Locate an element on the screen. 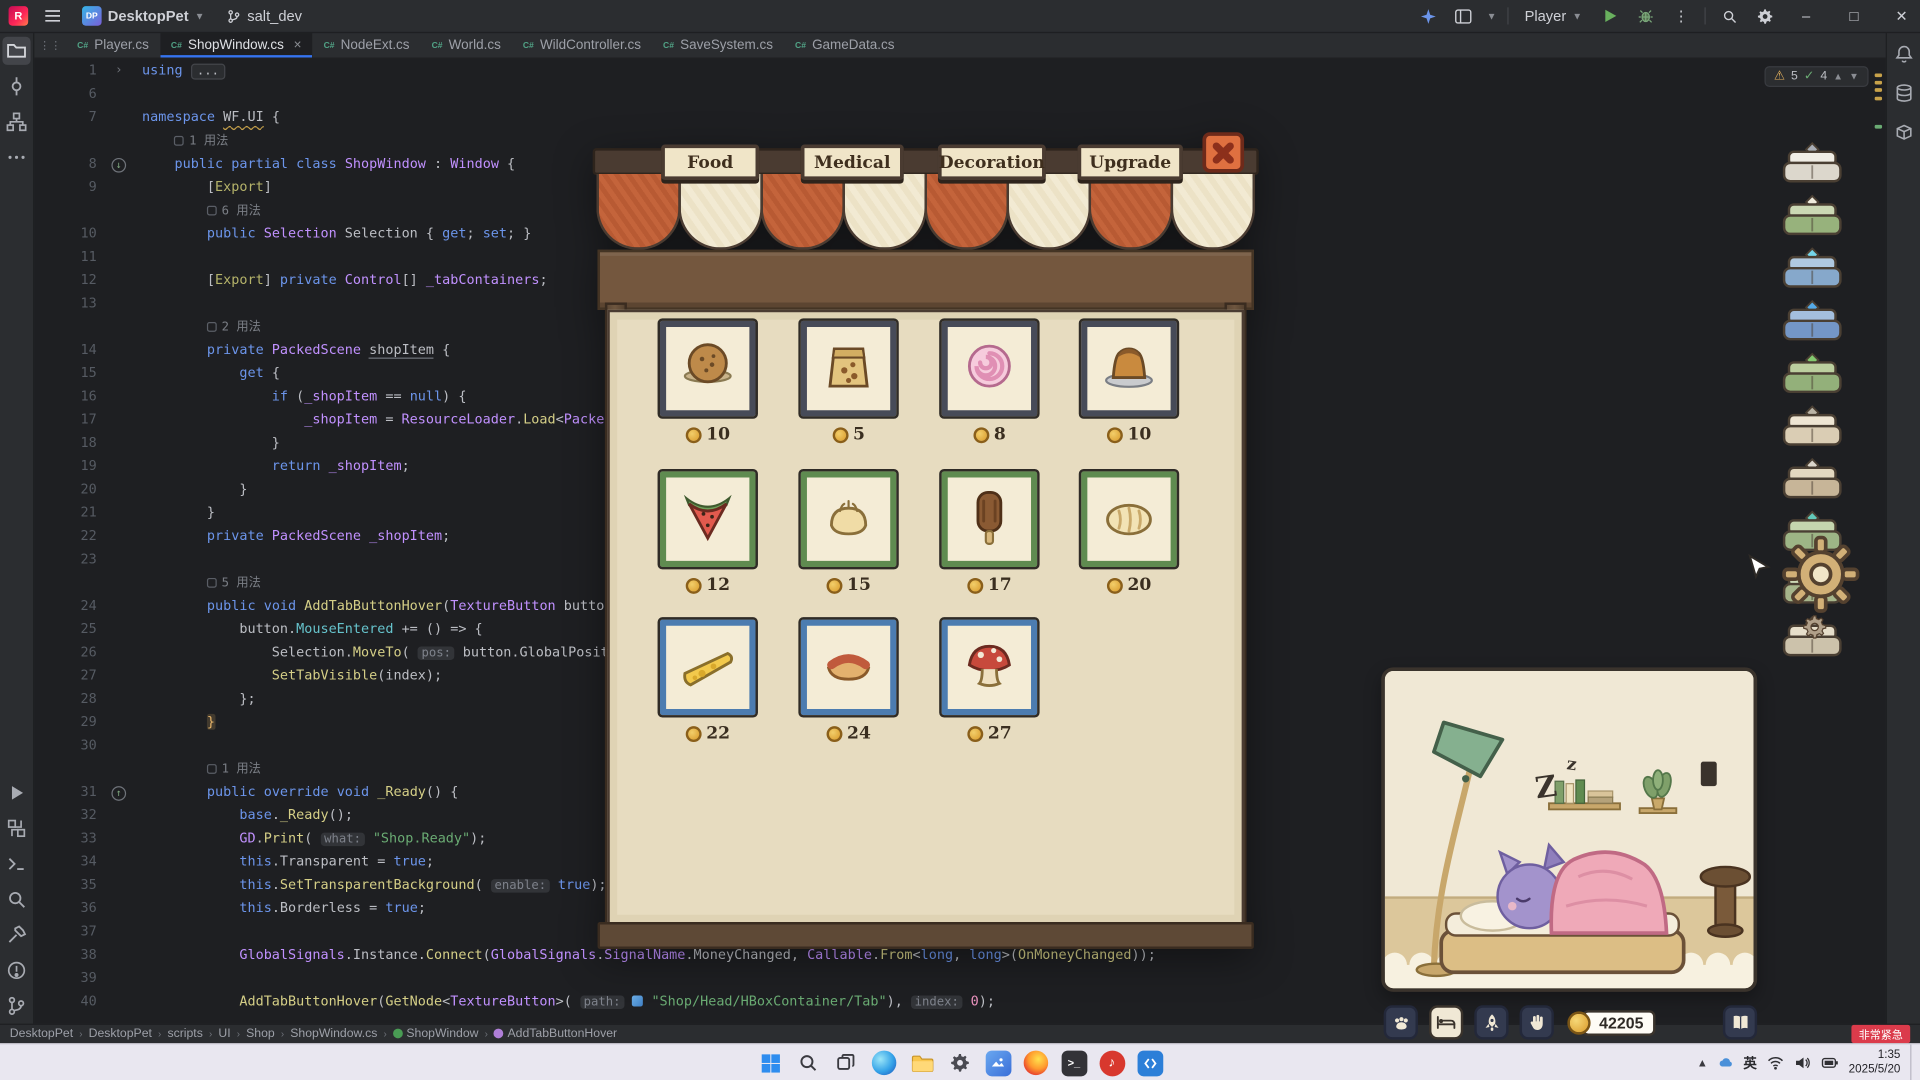  shop-item-cookie-bag: 5 is located at coordinates (848, 381).